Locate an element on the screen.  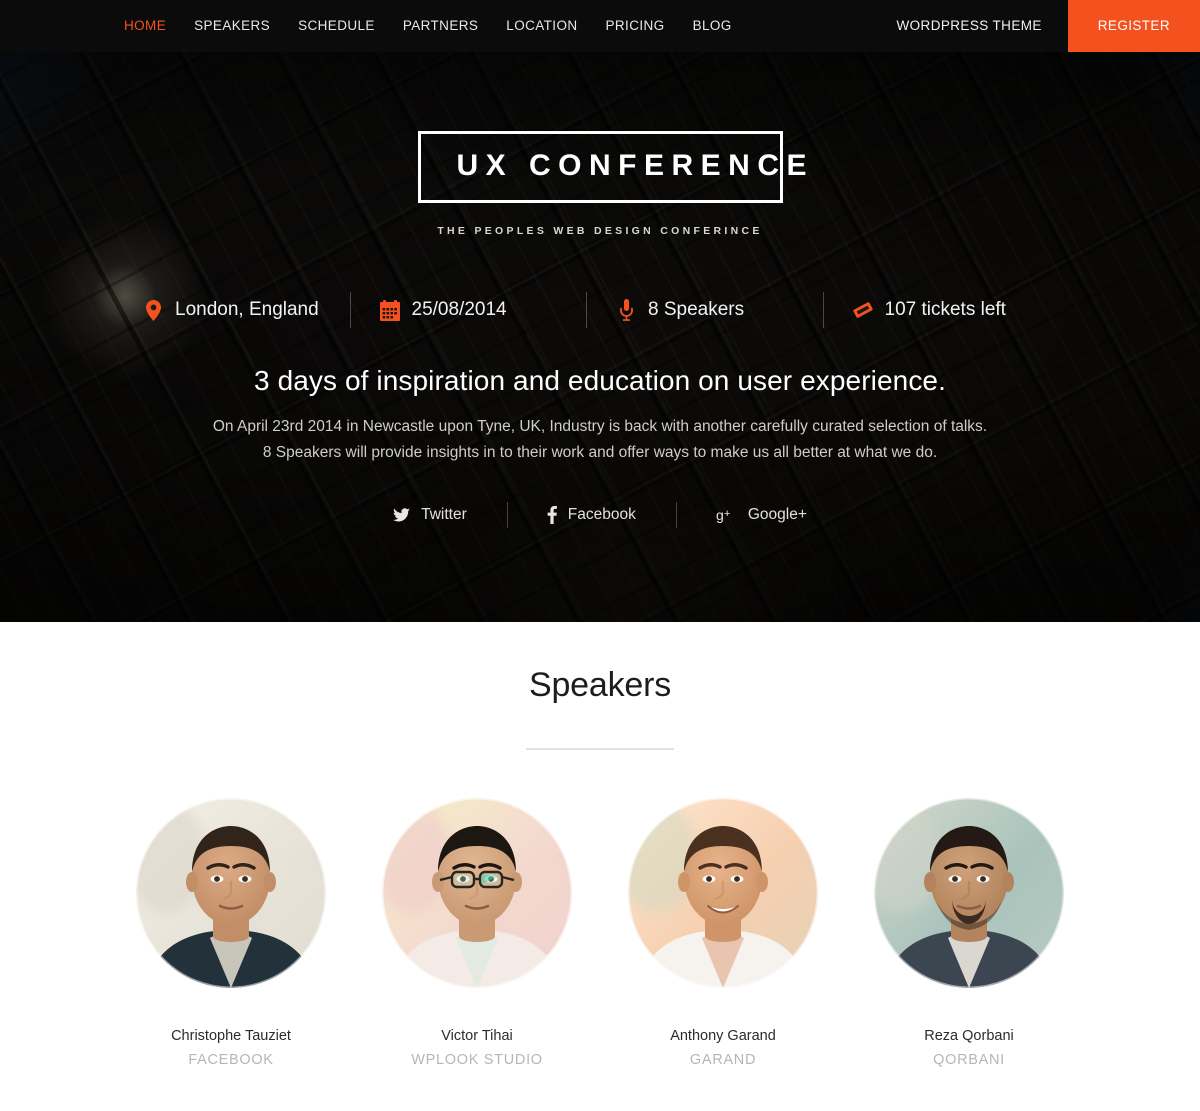
location-pin-icon is located at coordinates (153, 310).